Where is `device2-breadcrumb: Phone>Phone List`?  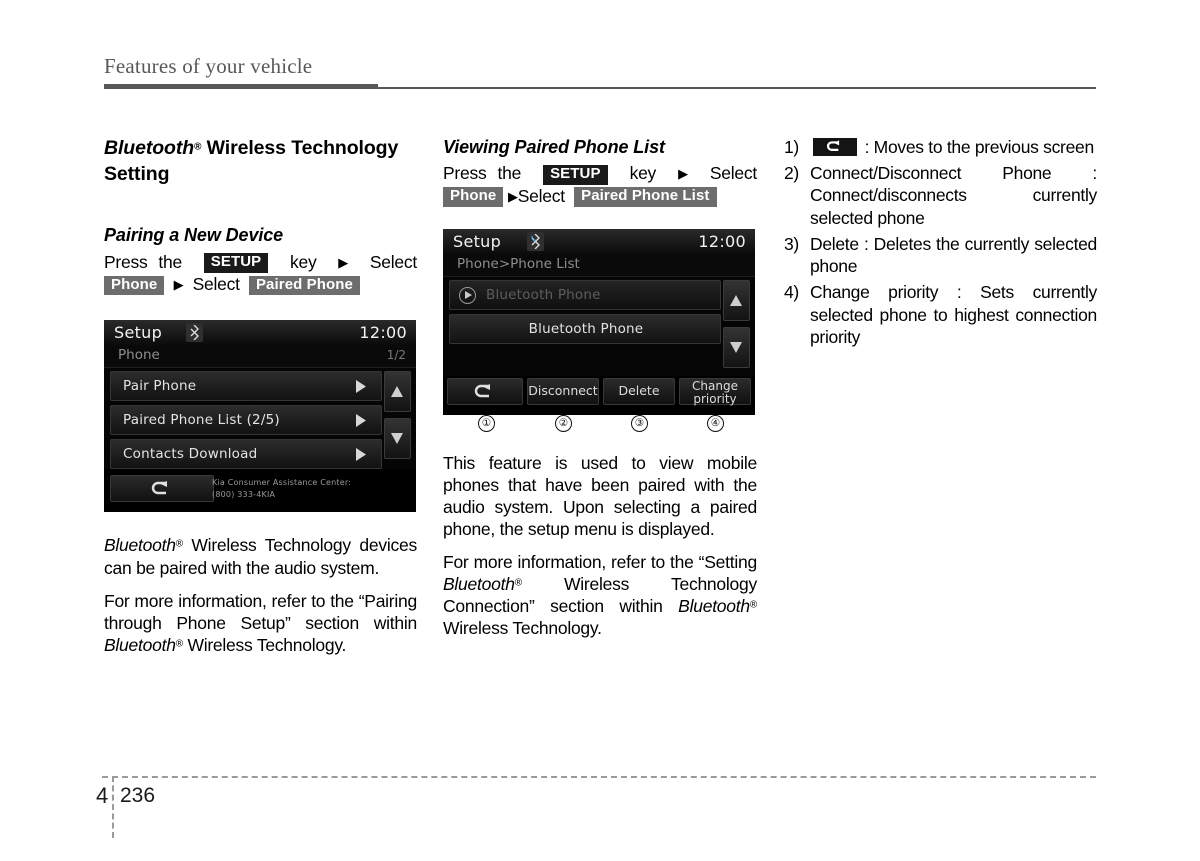 device2-breadcrumb: Phone>Phone List is located at coordinates (599, 265).